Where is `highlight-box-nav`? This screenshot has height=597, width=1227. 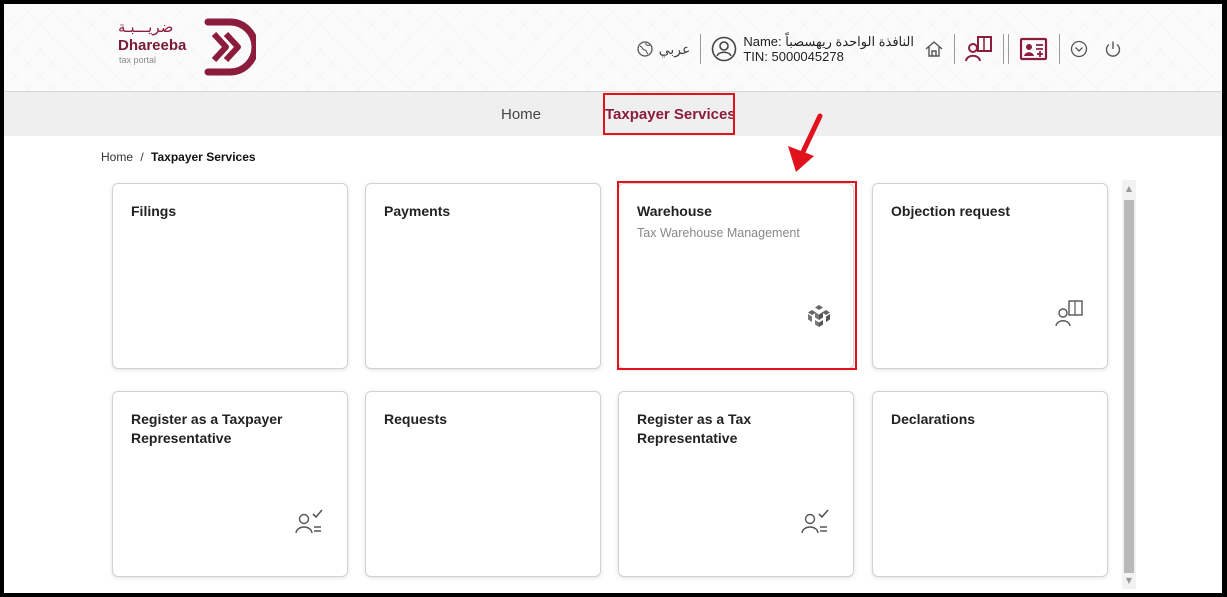
highlight-box-nav is located at coordinates (669, 114).